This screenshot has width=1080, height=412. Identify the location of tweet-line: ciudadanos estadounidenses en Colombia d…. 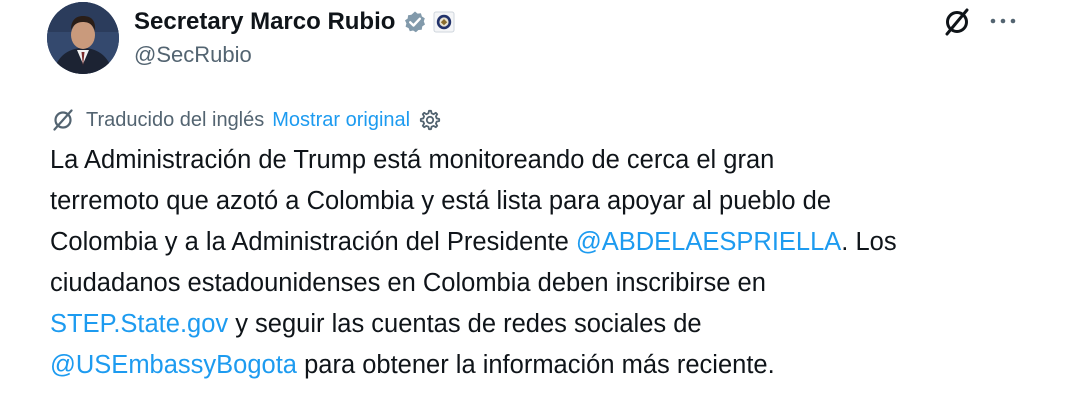
(408, 283).